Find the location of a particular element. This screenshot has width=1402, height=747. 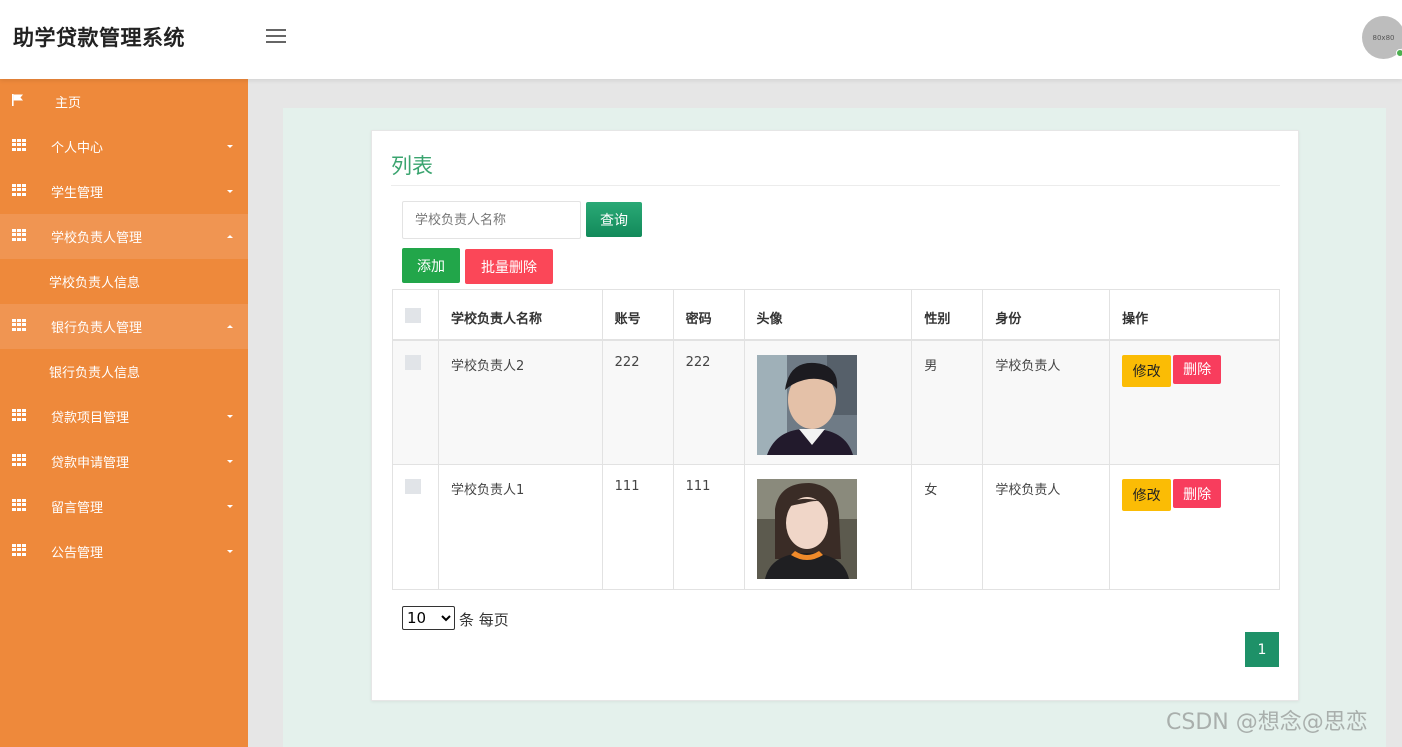

sidebar-subitem-bank-manager-info: 银行负责人信息 is located at coordinates (124, 371).